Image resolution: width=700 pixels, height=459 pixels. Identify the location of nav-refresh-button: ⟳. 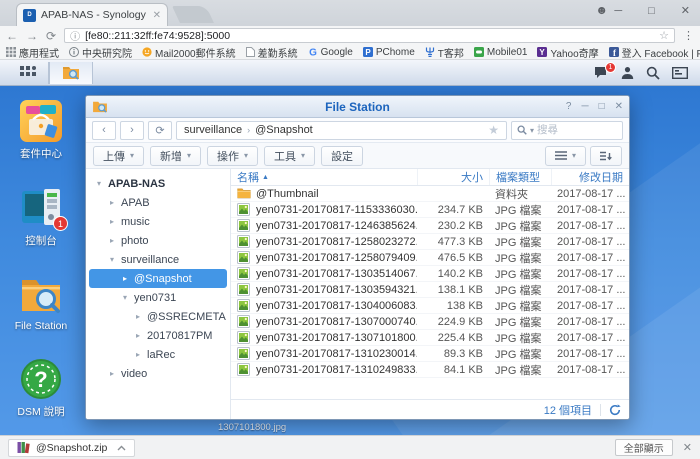
(160, 130).